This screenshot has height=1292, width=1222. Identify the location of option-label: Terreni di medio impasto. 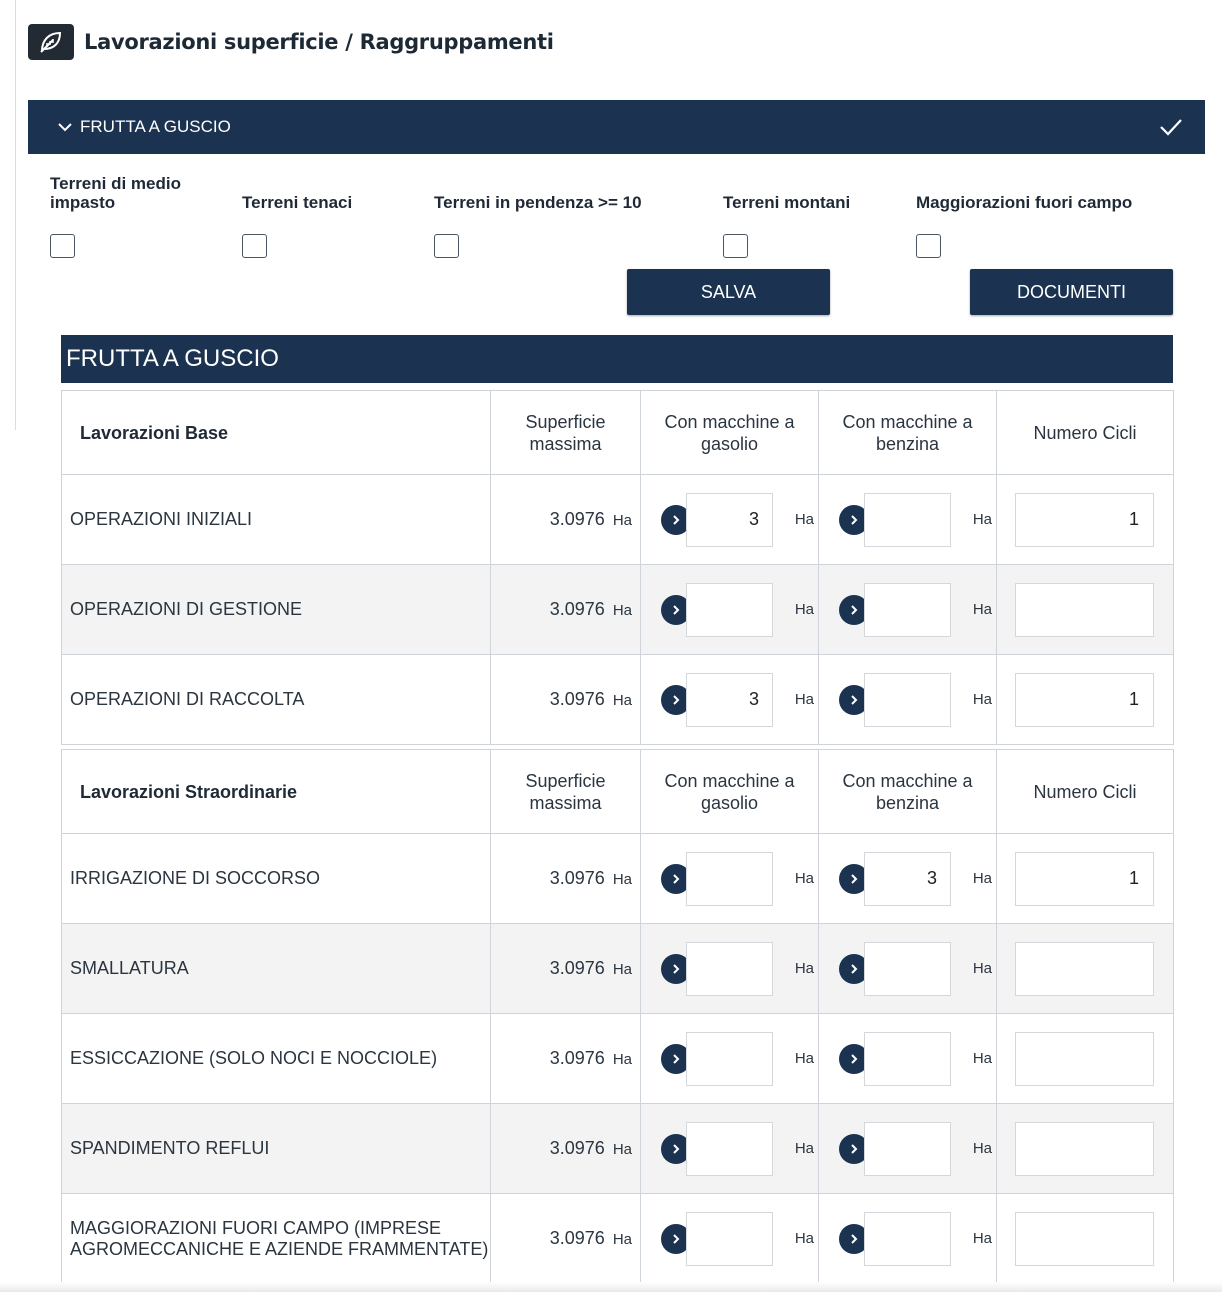
(115, 193).